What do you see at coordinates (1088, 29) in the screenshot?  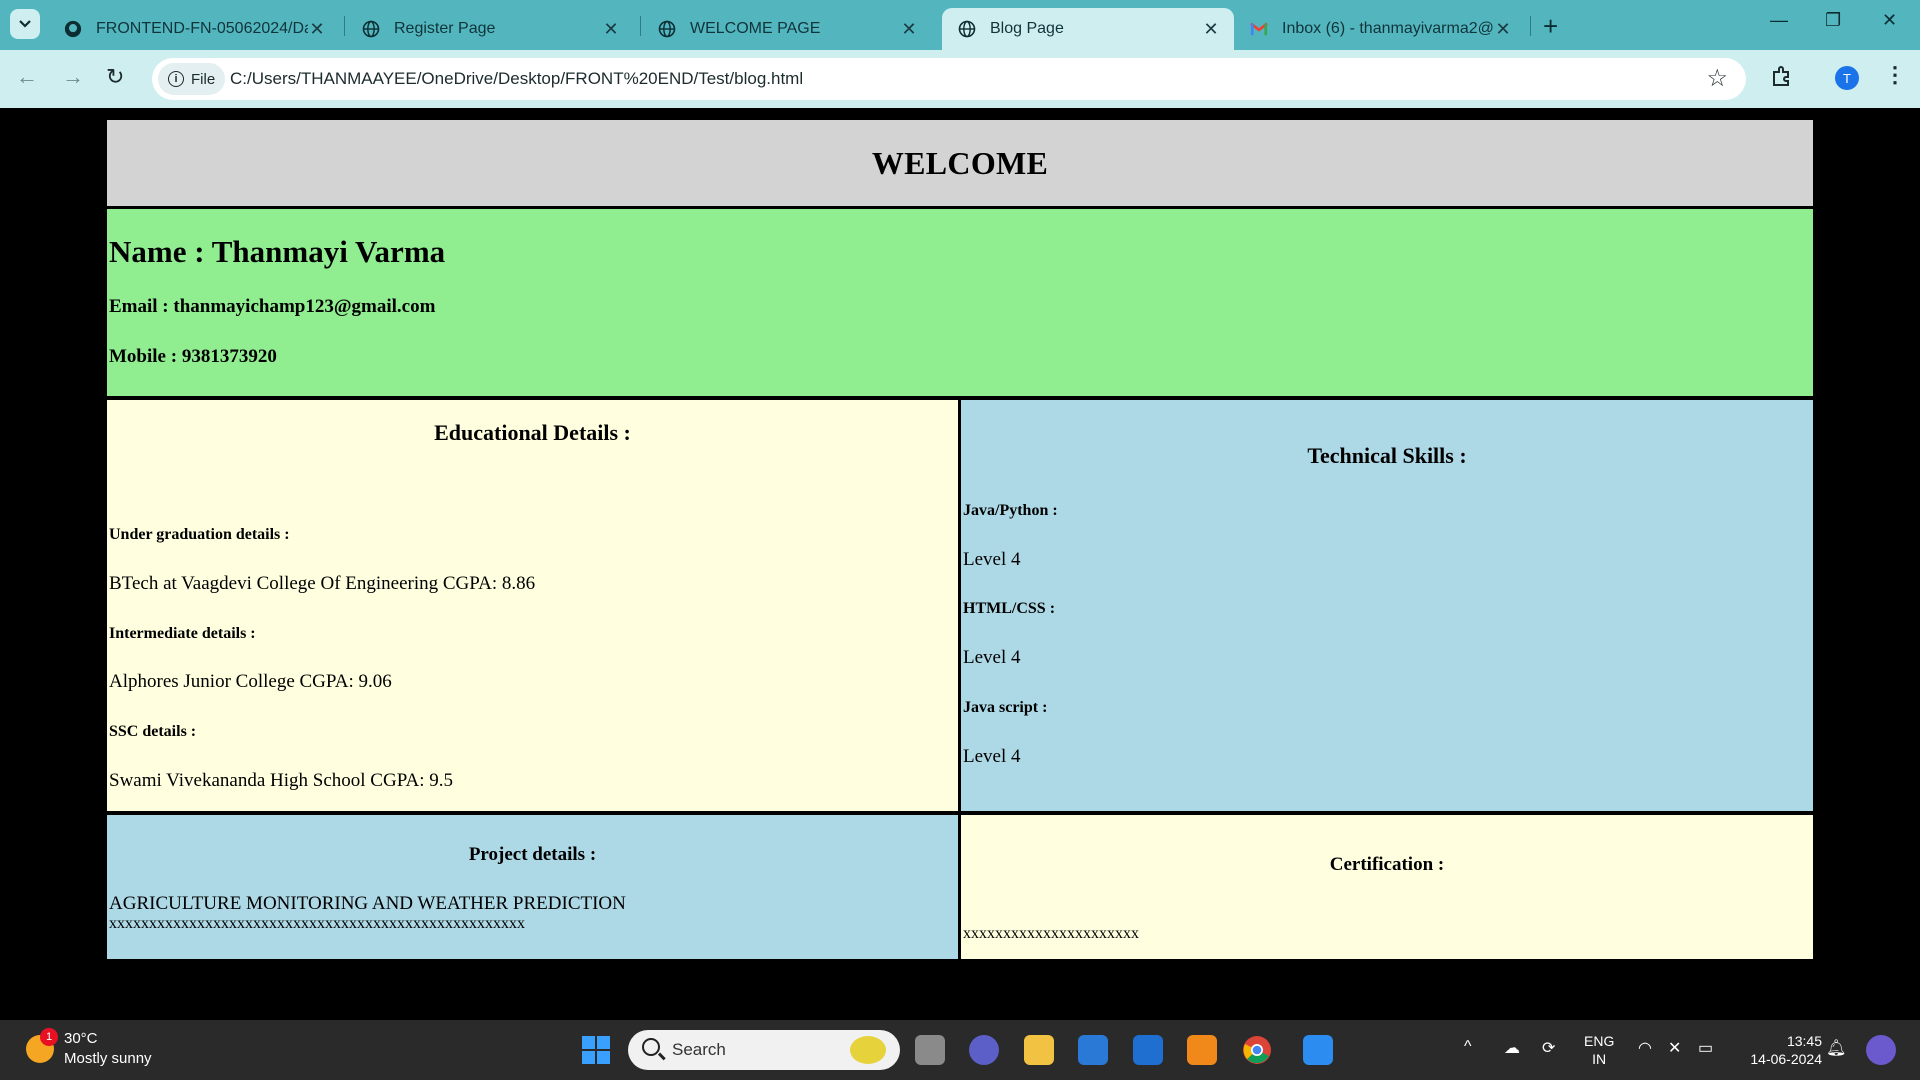 I see `tab-blog: Blog Page ✕` at bounding box center [1088, 29].